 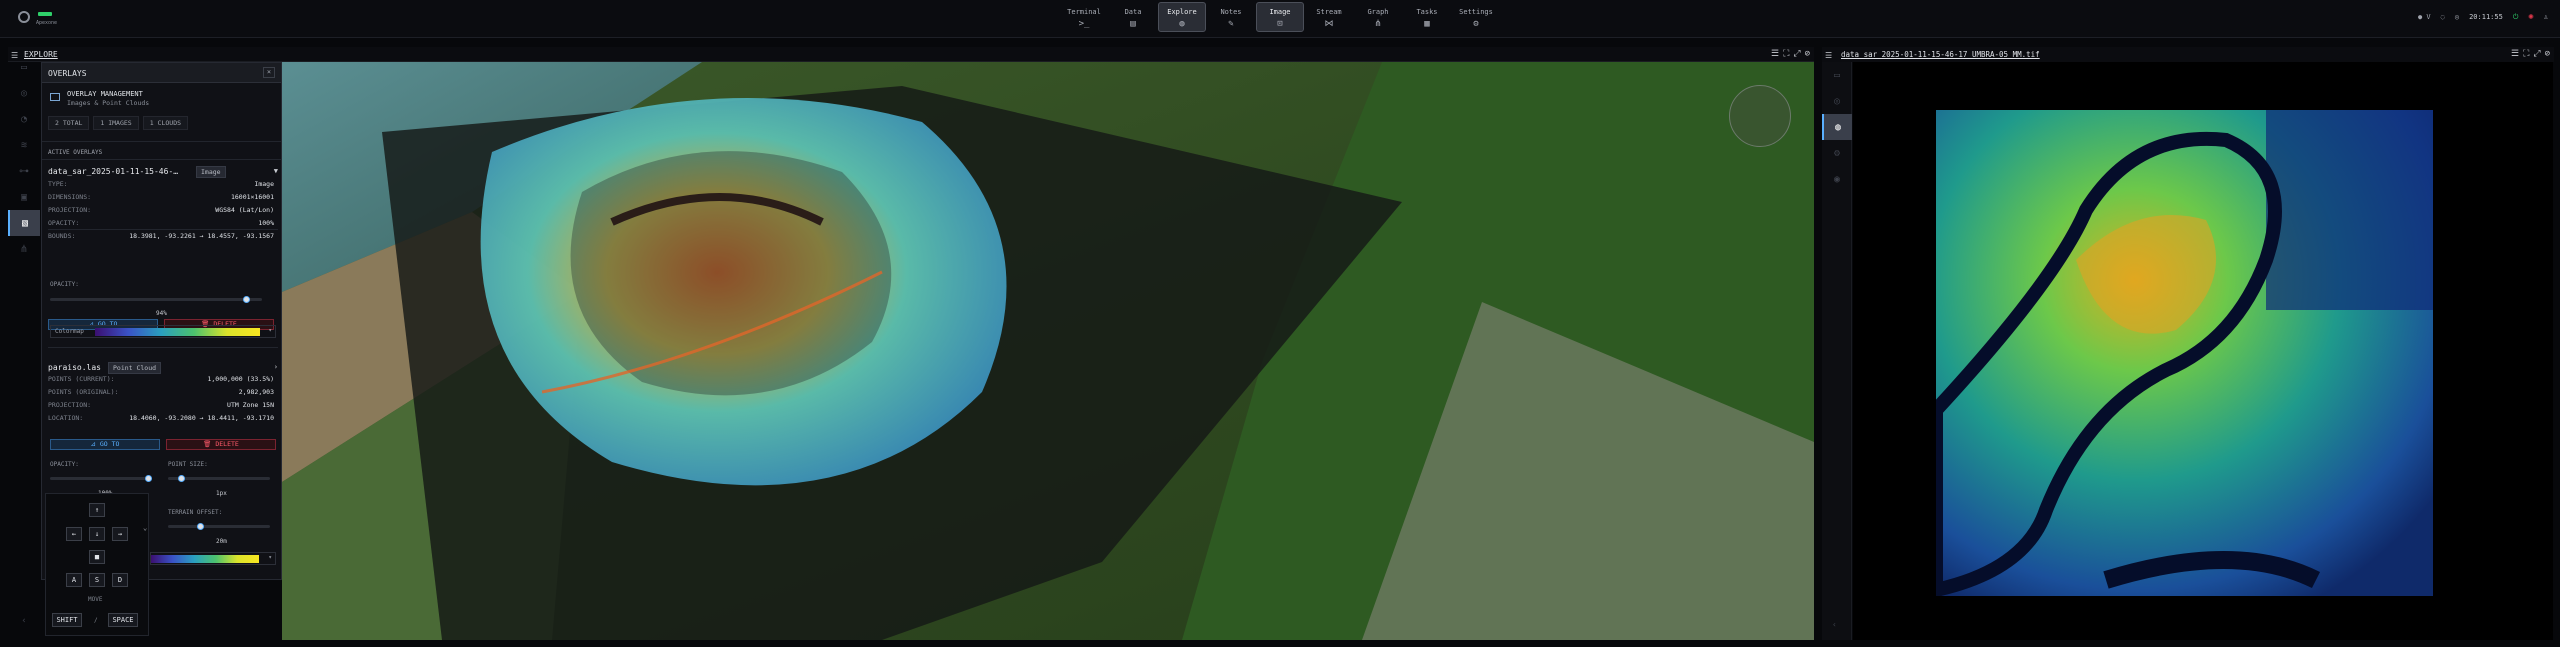 What do you see at coordinates (911, 54) in the screenshot?
I see `explore-panel-header: ☰ EXPLORE ☰ ⛶ ⤢ ⊘` at bounding box center [911, 54].